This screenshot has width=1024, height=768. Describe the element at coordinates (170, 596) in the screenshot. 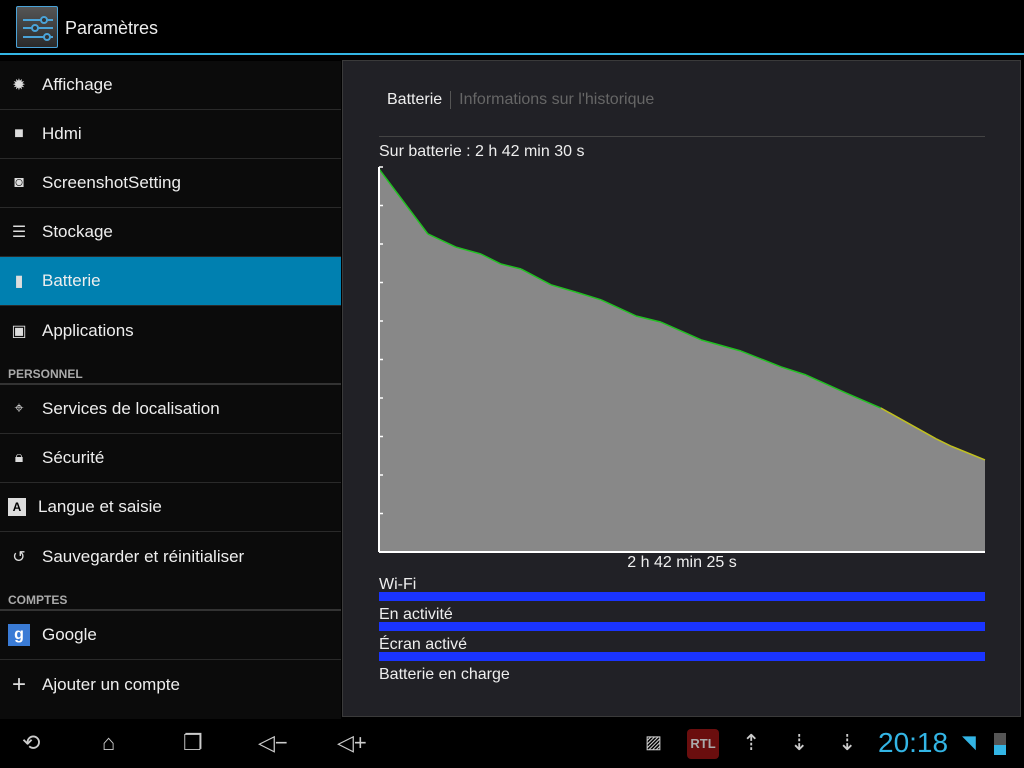

I see `section-header-comptes: COMPTES` at that location.